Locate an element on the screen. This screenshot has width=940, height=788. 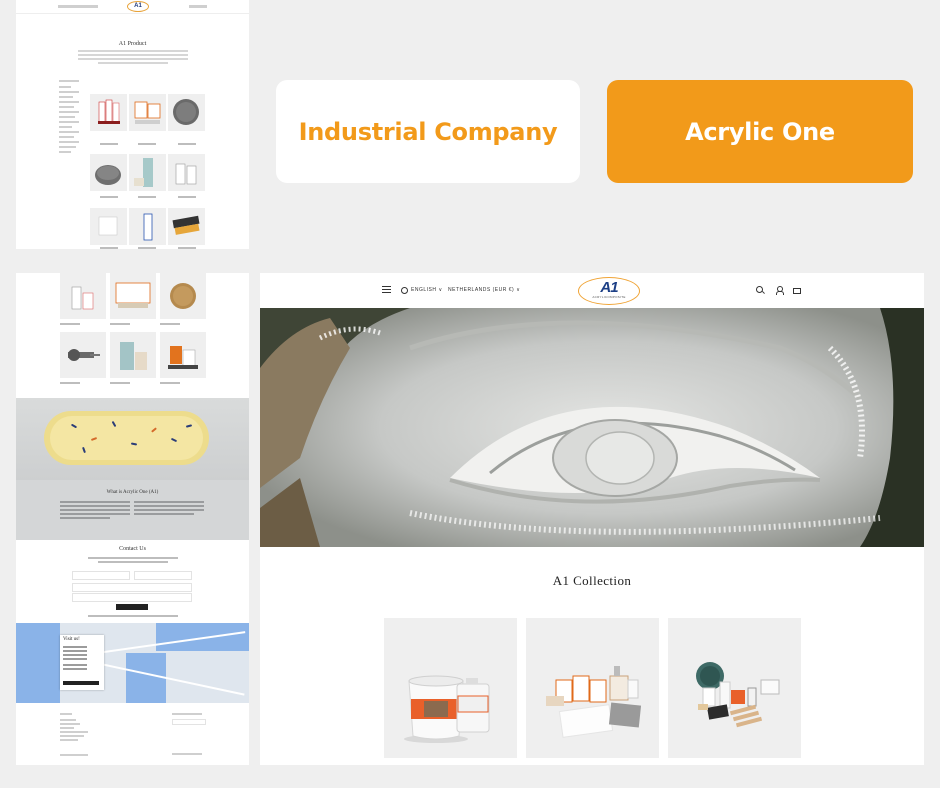
collection-card-buckets is located at coordinates (450, 688).